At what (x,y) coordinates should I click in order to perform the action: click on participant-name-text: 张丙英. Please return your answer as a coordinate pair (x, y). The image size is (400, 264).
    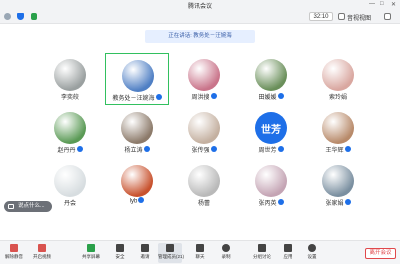
    Looking at the image, I should click on (267, 204).